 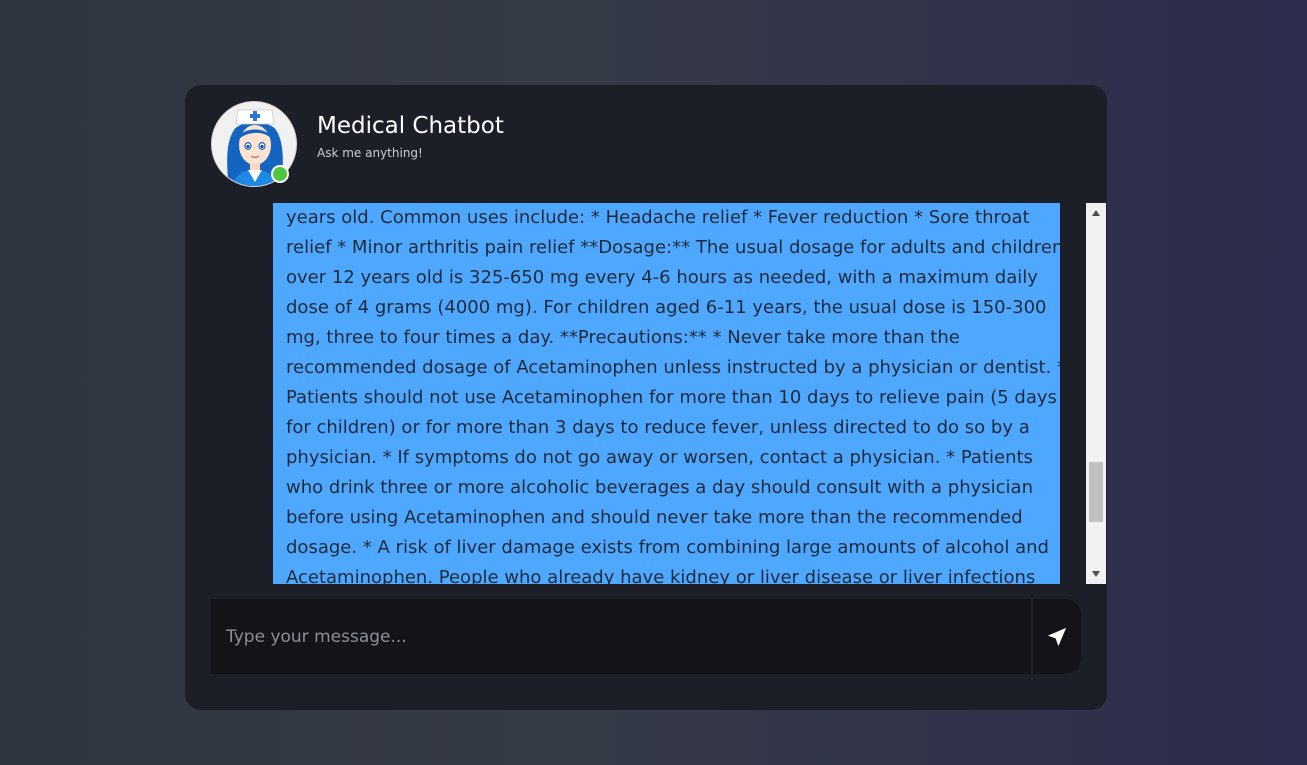 I want to click on scroll-up-arrow-icon, so click(x=1096, y=213).